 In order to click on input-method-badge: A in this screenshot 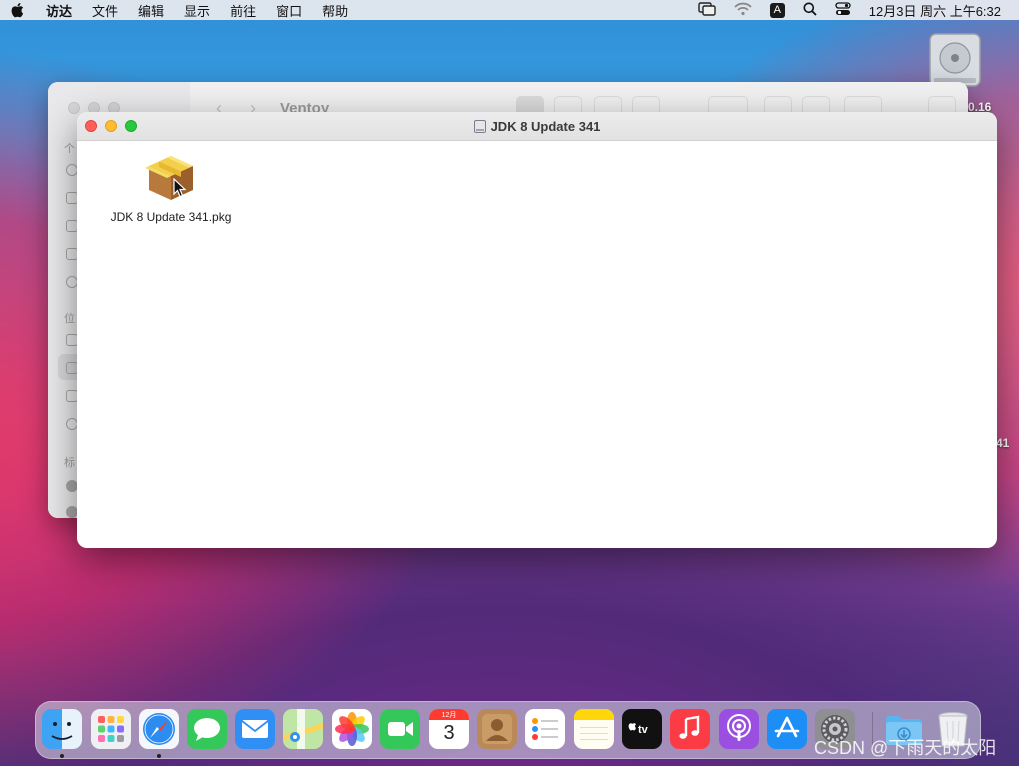, I will do `click(777, 10)`.